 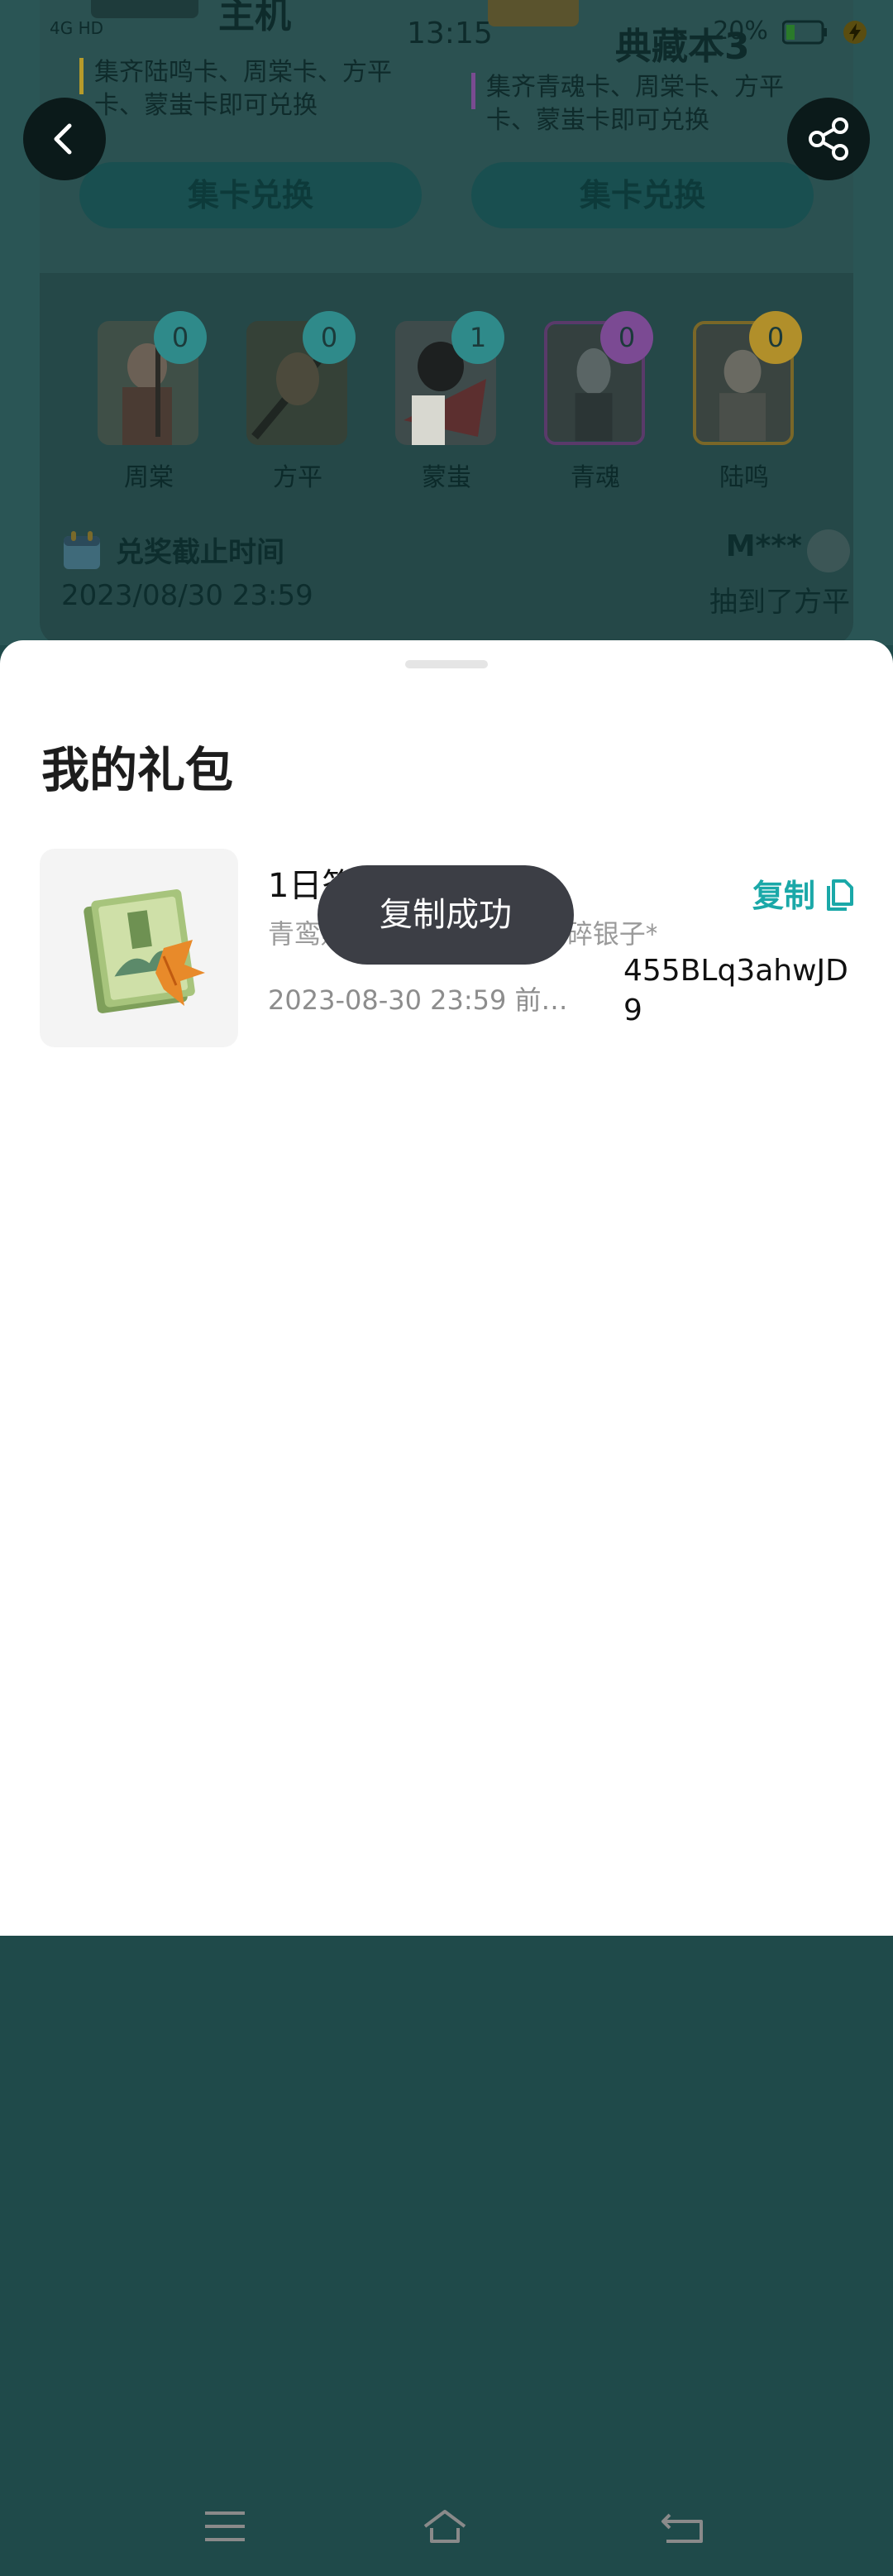 I want to click on prize-desc-right: 集齐青魂卡、周棠卡、方平卡、蒙蚩卡即可兑换, so click(x=635, y=104).